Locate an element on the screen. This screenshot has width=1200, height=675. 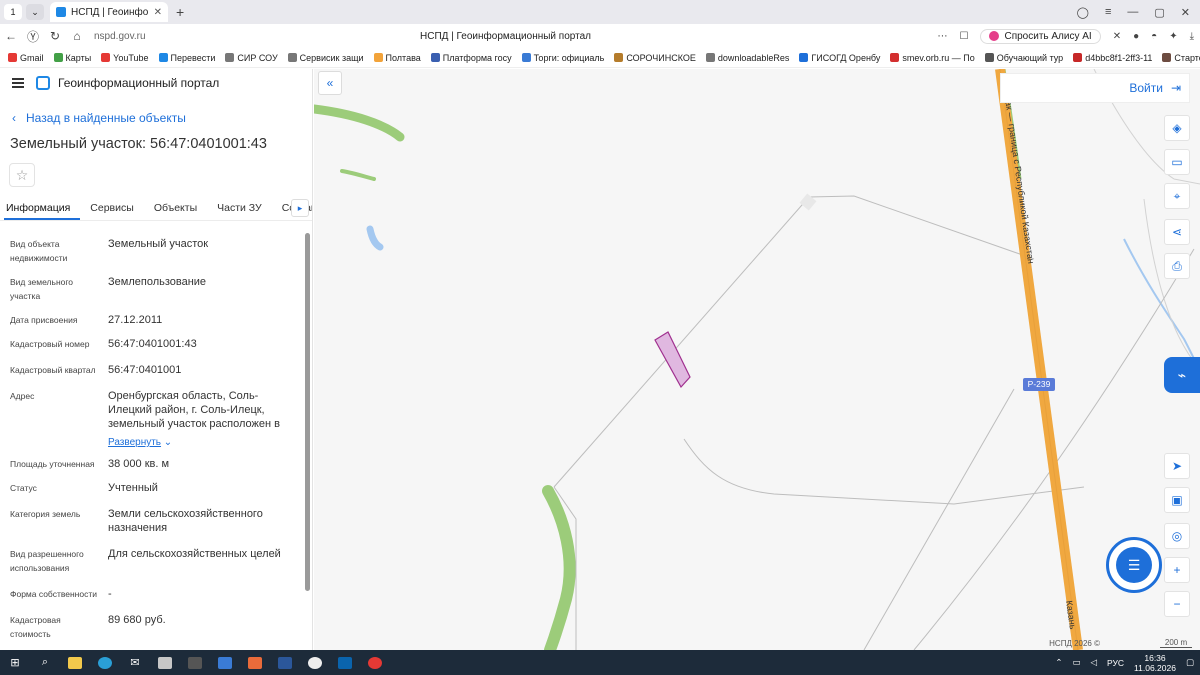
browser-tab-title: НСПД | Геоинформаци is located at coordinates (110, 12).